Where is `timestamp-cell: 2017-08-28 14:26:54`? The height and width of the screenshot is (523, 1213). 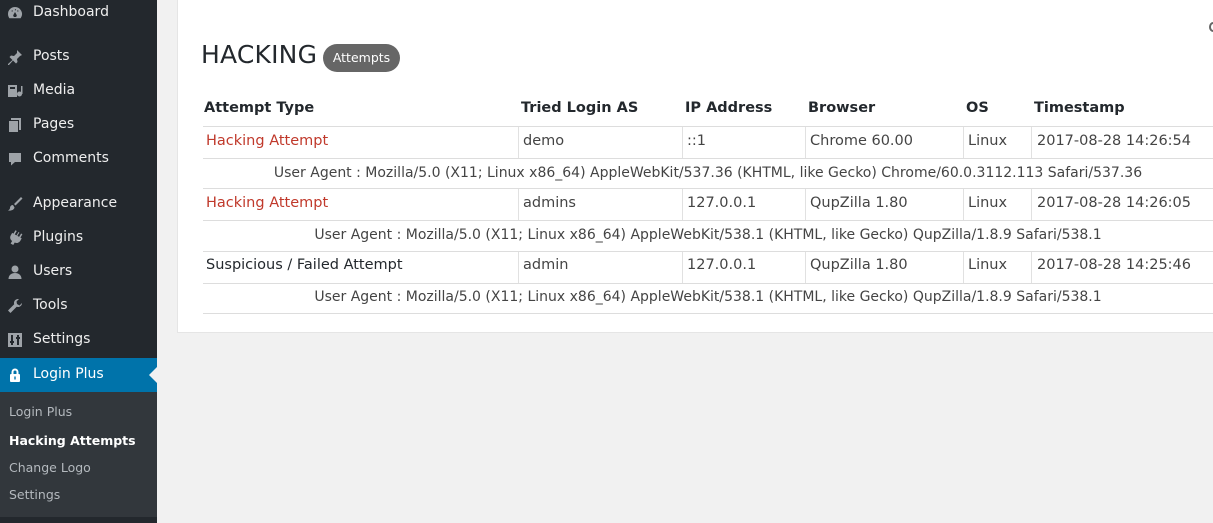 timestamp-cell: 2017-08-28 14:26:54 is located at coordinates (1114, 141).